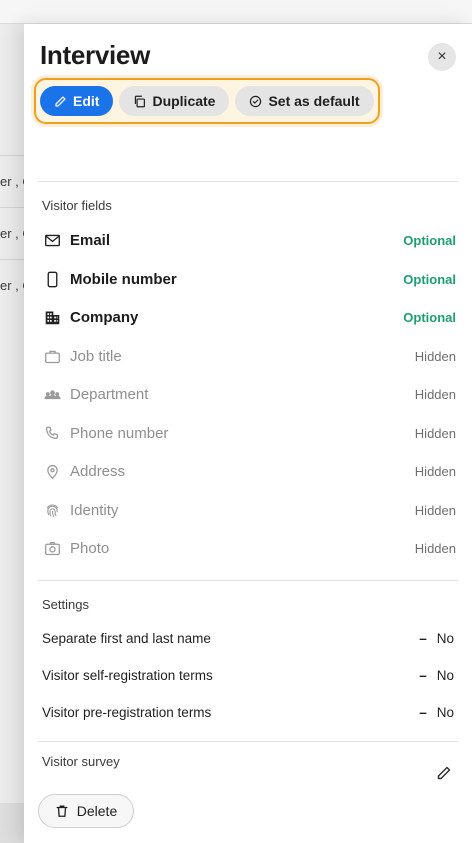 Image resolution: width=472 pixels, height=843 pixels. I want to click on field-row-photo: Photo Hidden, so click(249, 548).